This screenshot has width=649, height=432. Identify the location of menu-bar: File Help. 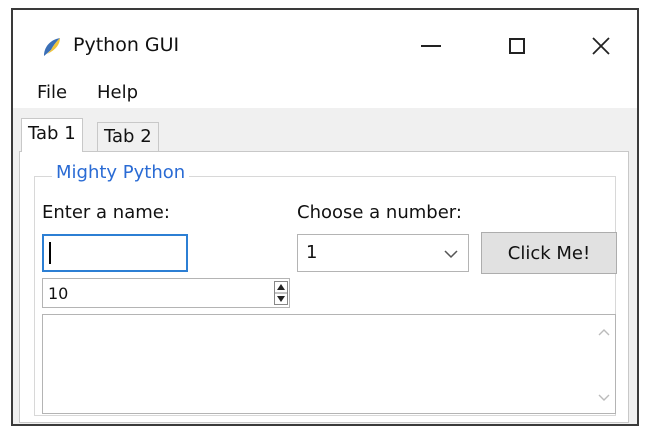
(325, 94).